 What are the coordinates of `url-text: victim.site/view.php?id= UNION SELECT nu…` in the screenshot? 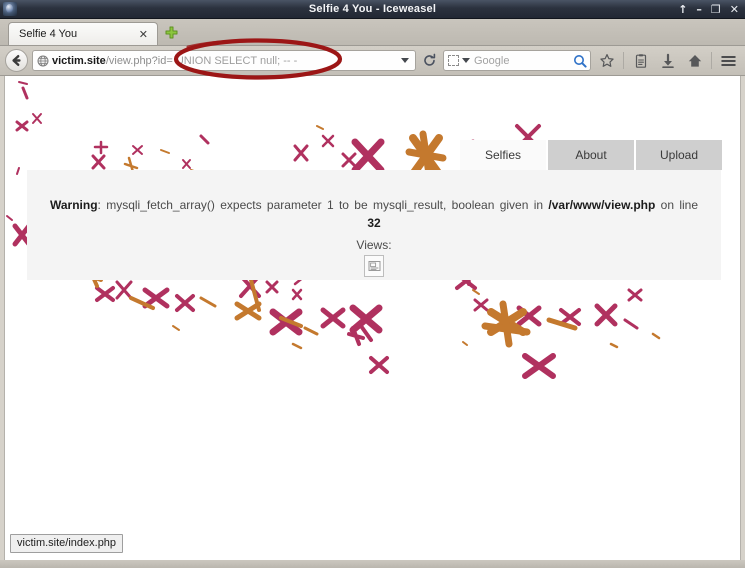 It's located at (225, 61).